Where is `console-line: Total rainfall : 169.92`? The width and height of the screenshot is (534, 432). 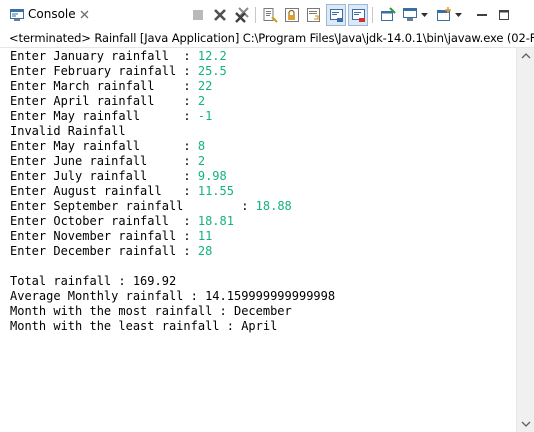 console-line: Total rainfall : 169.92 is located at coordinates (172, 281).